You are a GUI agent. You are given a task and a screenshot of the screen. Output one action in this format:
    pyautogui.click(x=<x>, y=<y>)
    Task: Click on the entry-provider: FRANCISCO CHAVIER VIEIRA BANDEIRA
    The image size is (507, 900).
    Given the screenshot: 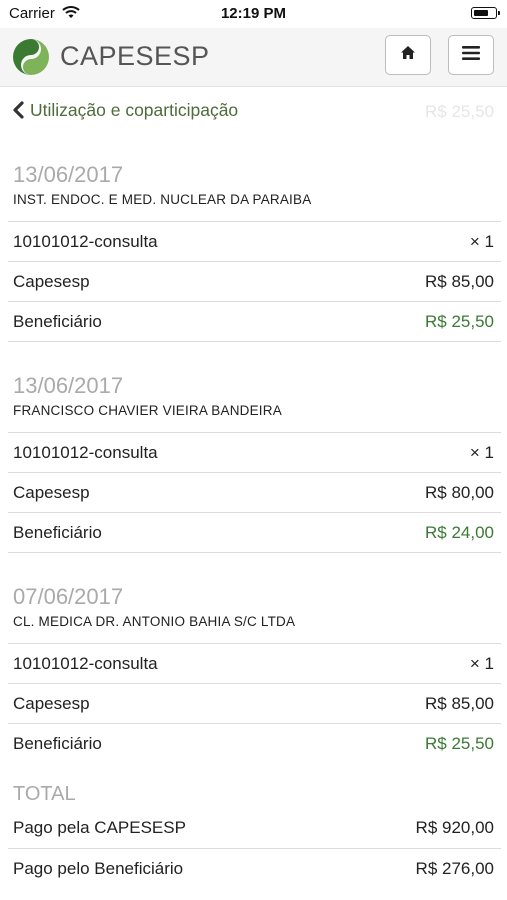 What is the action you would take?
    pyautogui.click(x=147, y=410)
    